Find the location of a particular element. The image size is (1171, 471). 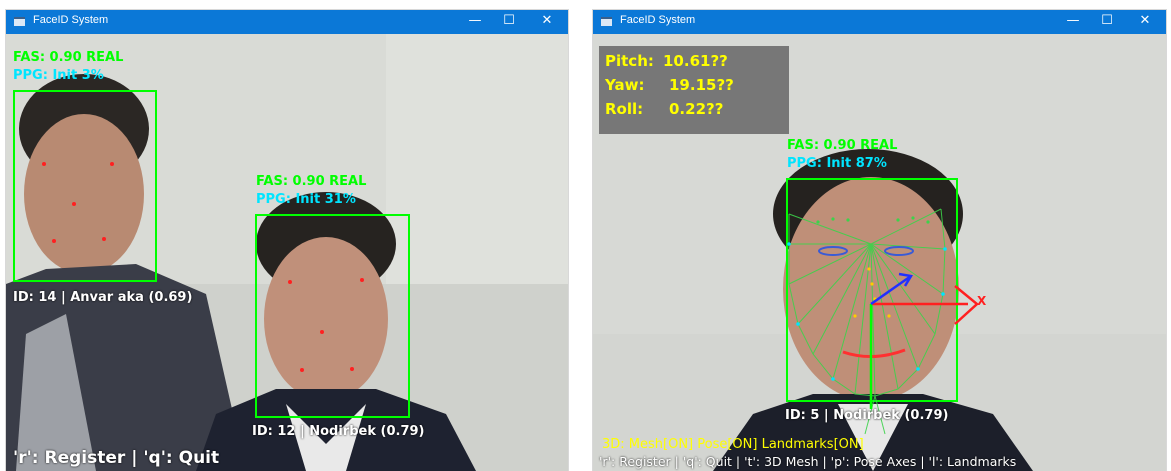

left-title-bar: FaceID System — ☐ ✕ is located at coordinates (287, 22).